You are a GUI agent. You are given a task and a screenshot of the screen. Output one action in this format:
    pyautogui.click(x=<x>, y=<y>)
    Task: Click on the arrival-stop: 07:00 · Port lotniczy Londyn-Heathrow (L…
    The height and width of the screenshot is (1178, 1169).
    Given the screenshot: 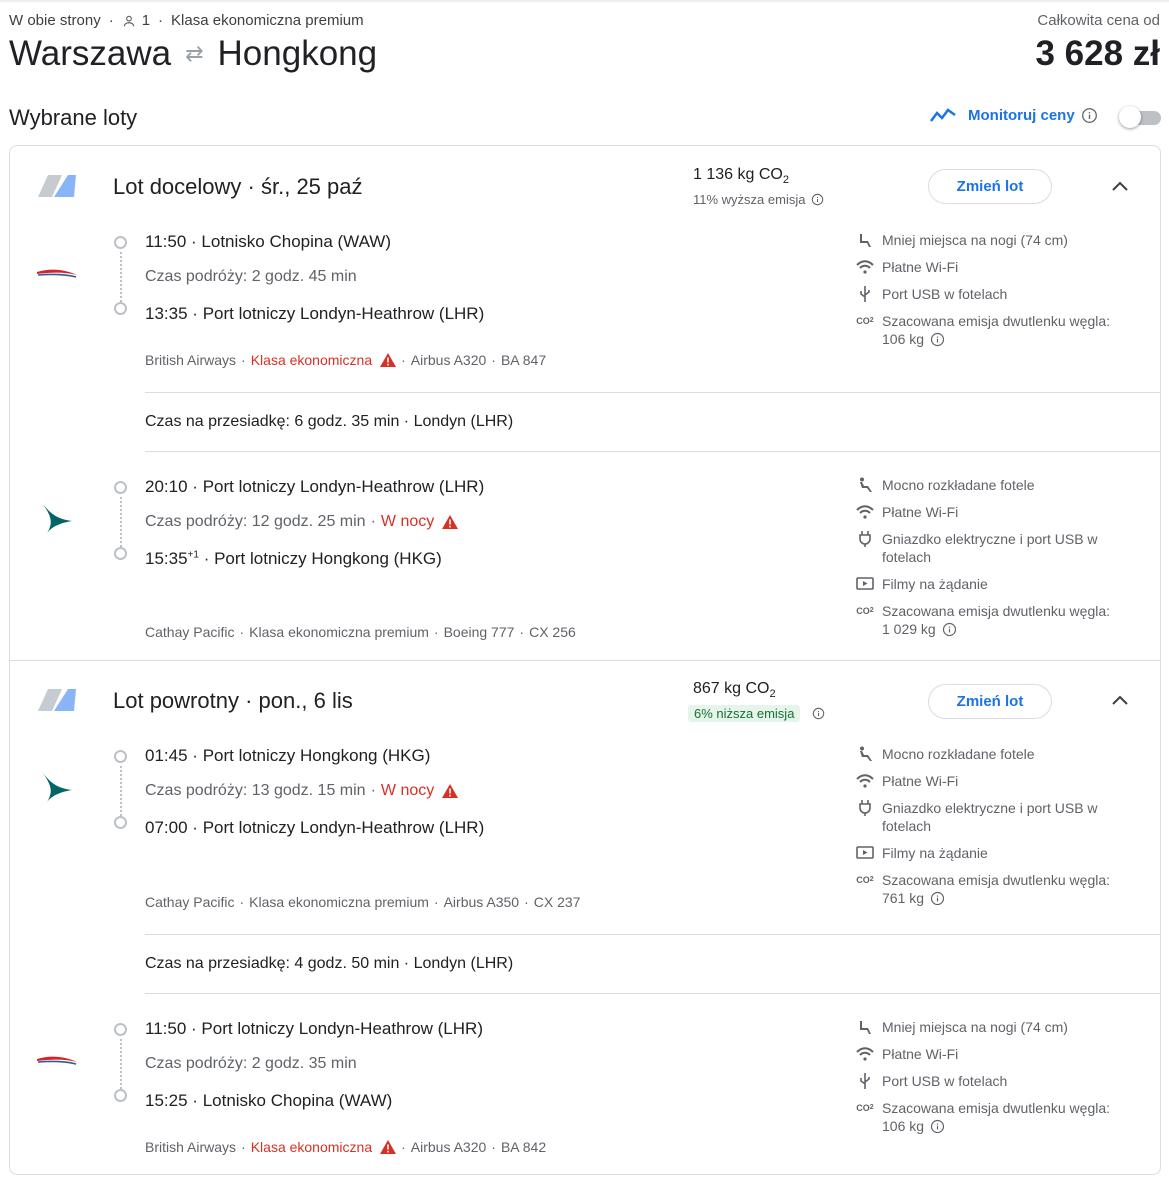 What is the action you would take?
    pyautogui.click(x=314, y=828)
    